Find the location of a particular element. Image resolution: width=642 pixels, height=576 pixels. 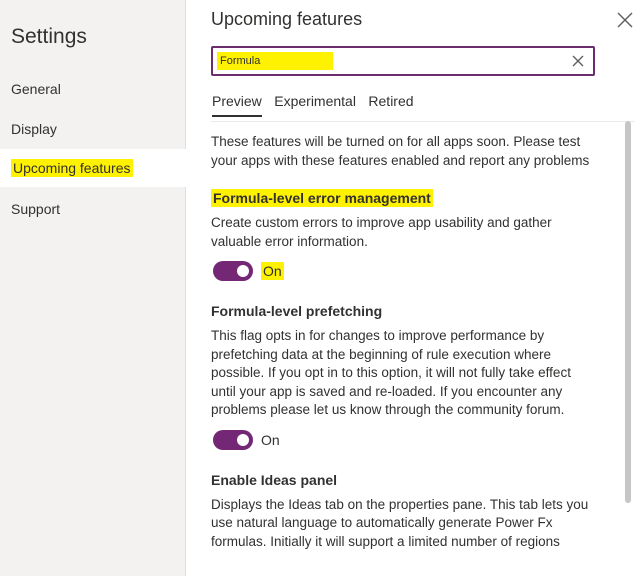

sidebar-item-support: Support is located at coordinates (93, 209).